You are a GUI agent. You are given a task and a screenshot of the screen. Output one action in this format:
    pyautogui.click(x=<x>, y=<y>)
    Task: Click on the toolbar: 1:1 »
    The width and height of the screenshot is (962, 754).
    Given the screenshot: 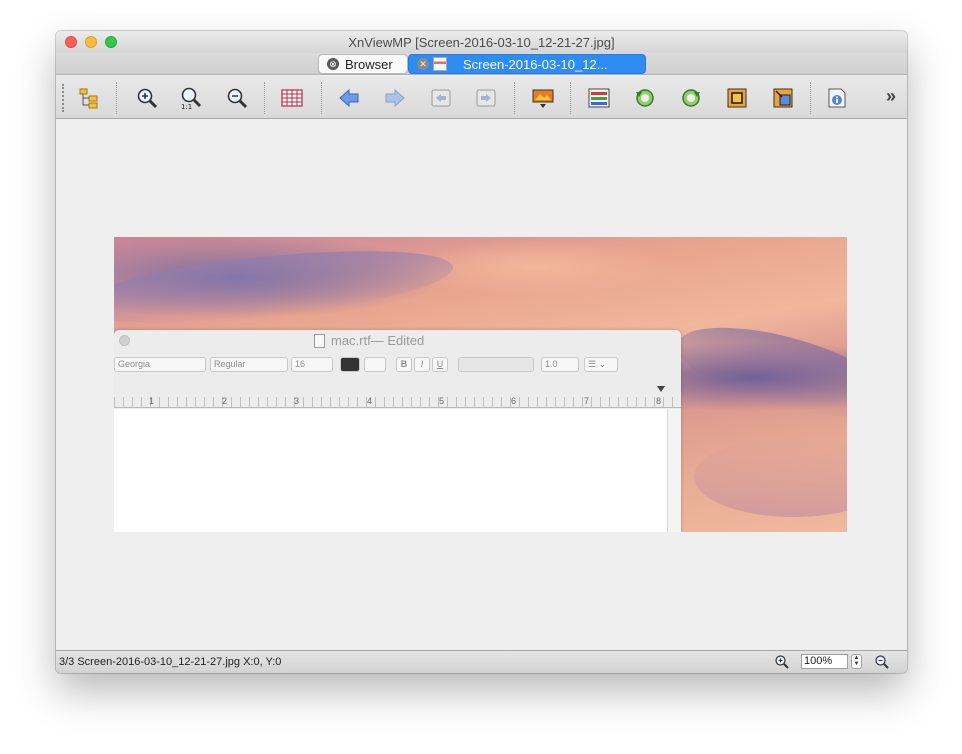 What is the action you would take?
    pyautogui.click(x=481, y=97)
    